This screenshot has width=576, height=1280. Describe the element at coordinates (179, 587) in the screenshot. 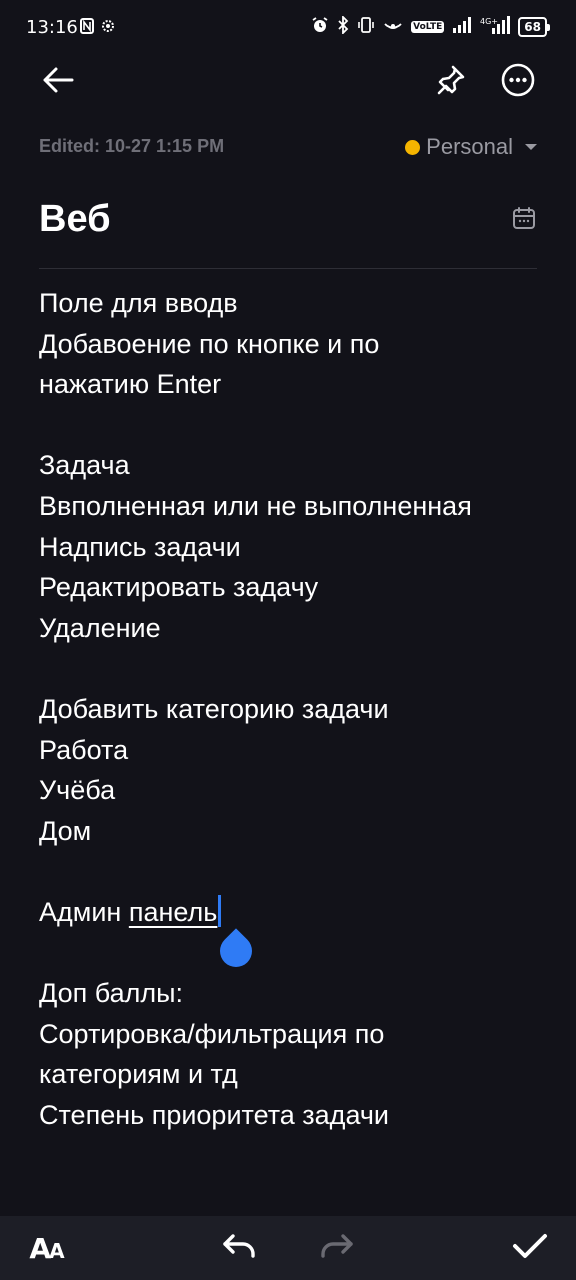

I see `note-line: Редактировать задачу` at that location.